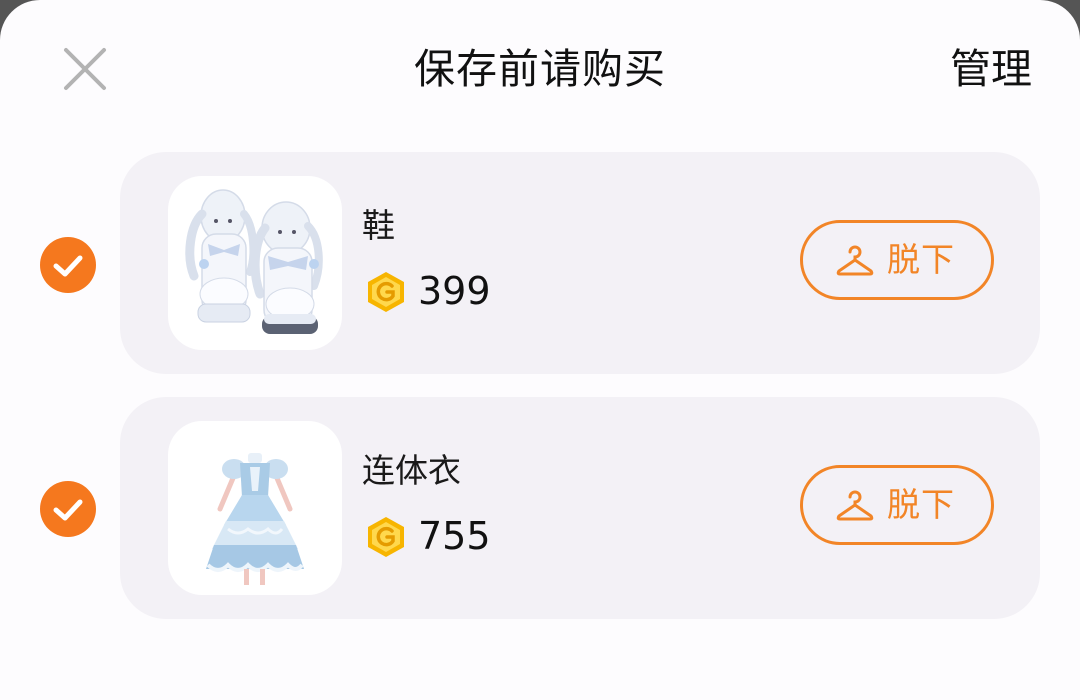 Image resolution: width=1080 pixels, height=700 pixels. Describe the element at coordinates (991, 69) in the screenshot. I see `manage-button: 管理` at that location.